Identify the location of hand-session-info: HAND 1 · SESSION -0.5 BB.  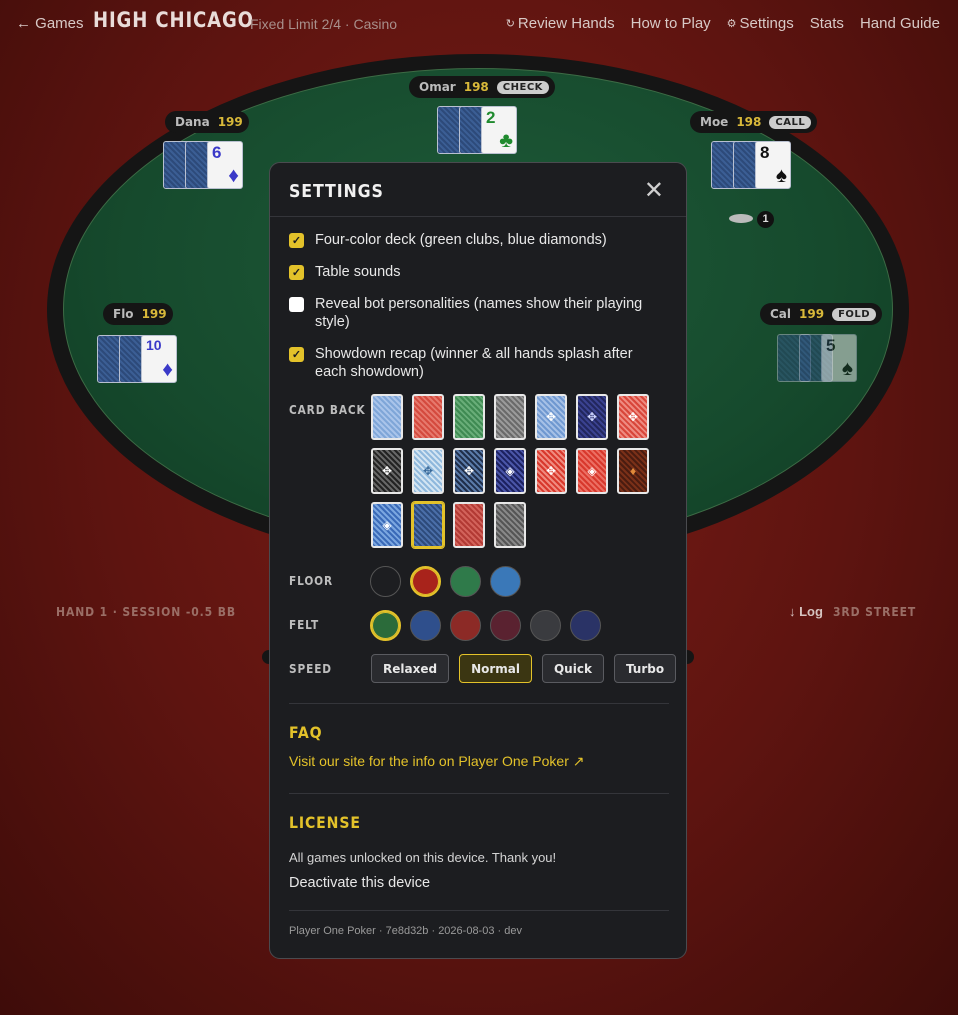
(146, 612).